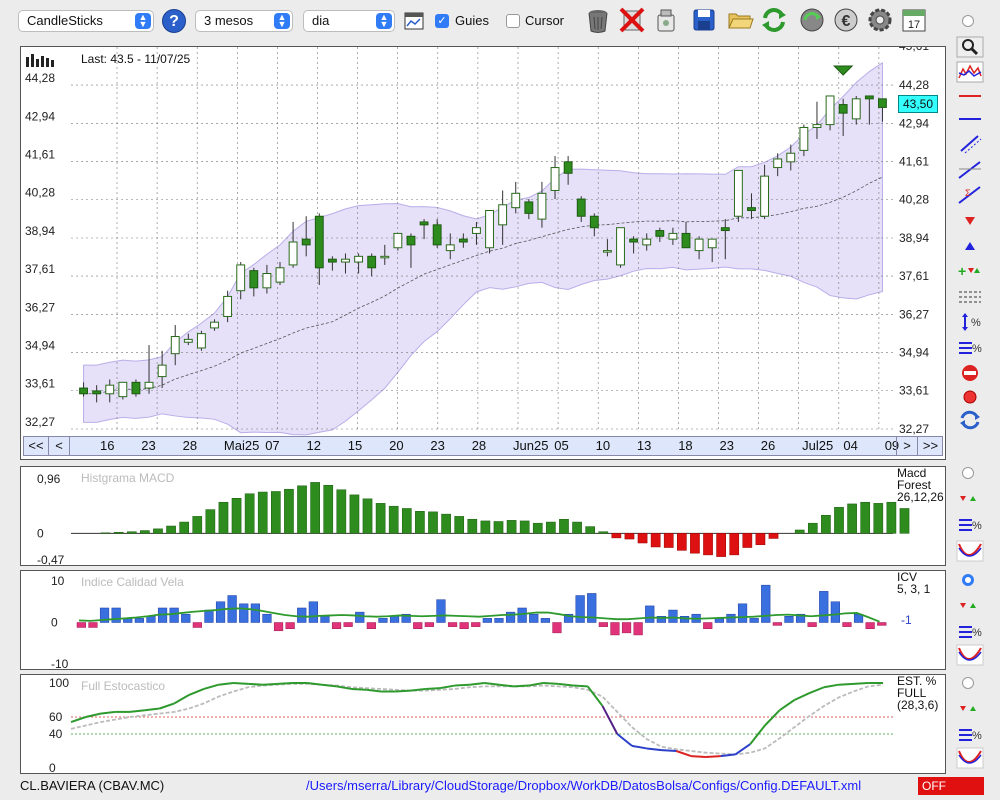  Describe the element at coordinates (970, 551) in the screenshot. I see `macd-curve-icon` at that location.